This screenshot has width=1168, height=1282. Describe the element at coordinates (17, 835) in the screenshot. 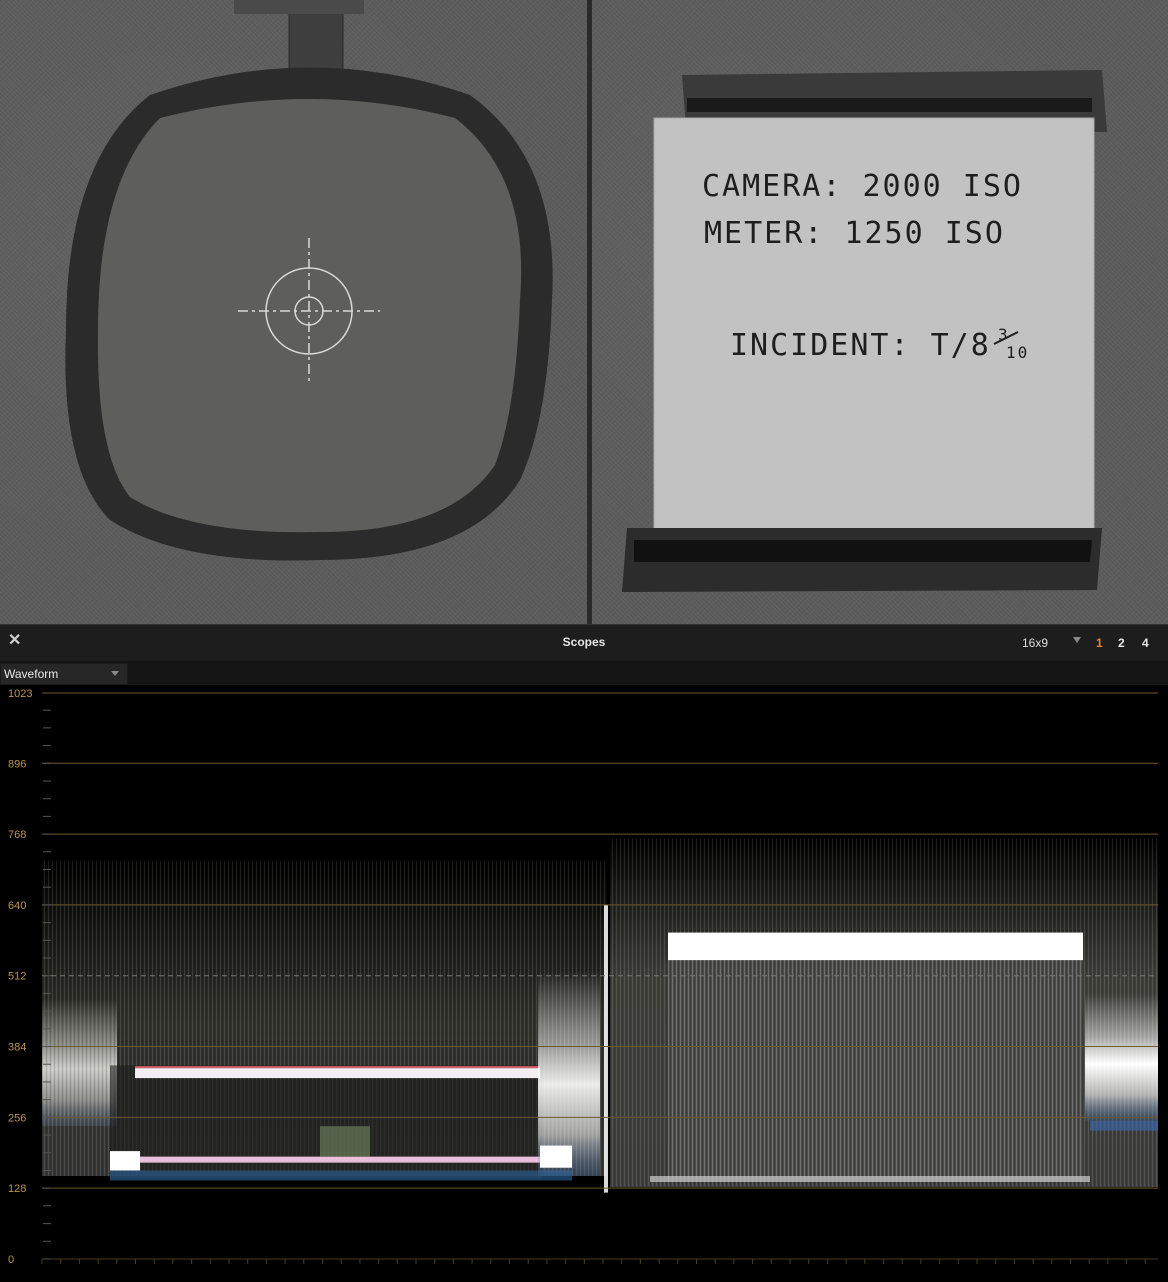

I see `graticule-label: 768` at that location.